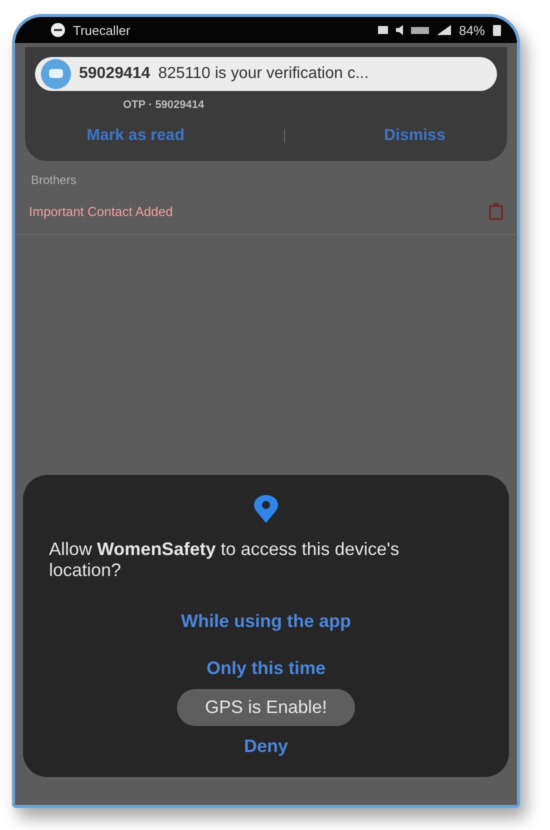  I want to click on location-pin-icon, so click(266, 509).